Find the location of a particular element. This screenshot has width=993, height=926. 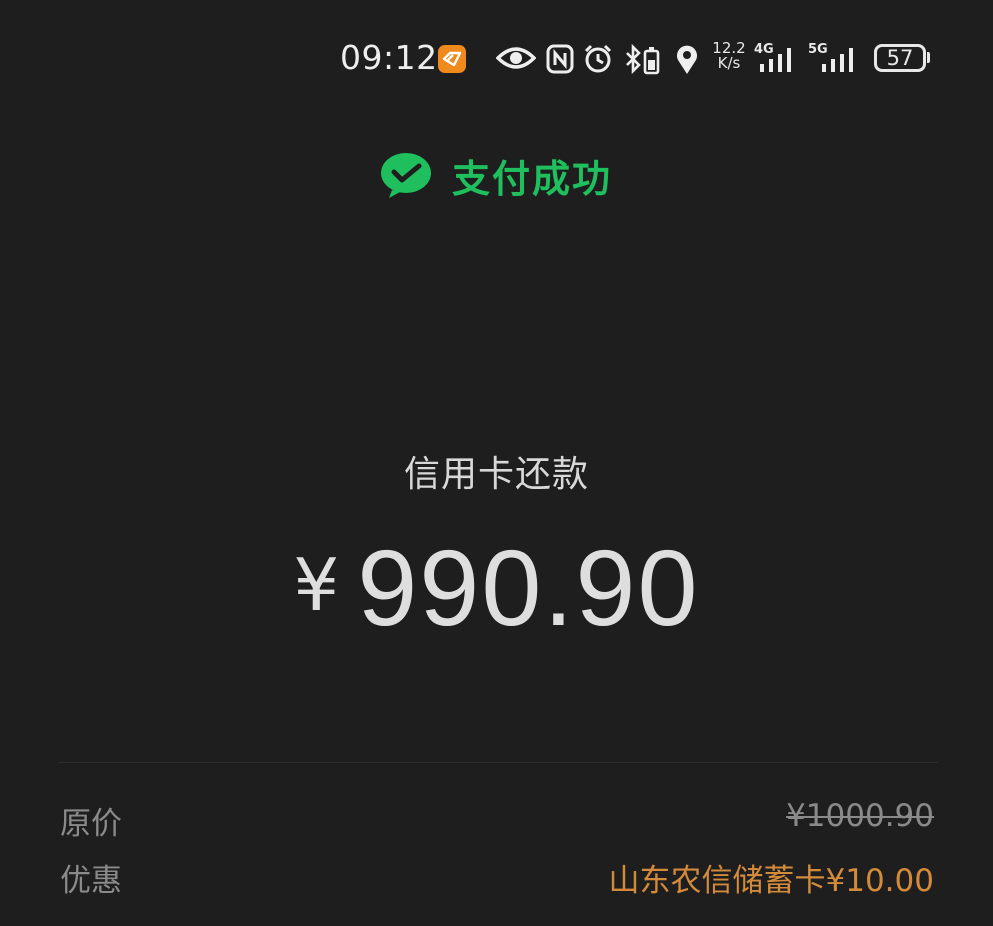

battery-tip is located at coordinates (928, 57).